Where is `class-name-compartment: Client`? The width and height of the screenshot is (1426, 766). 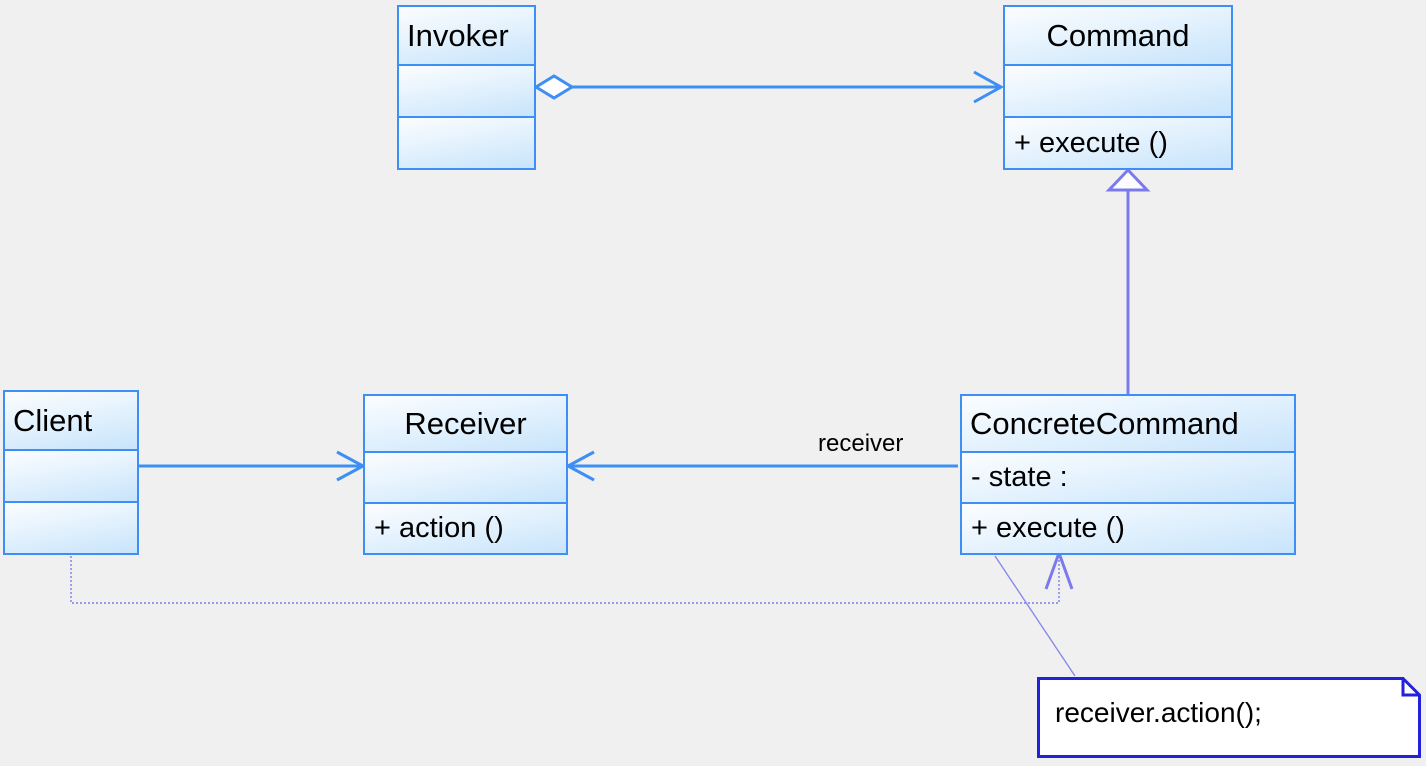
class-name-compartment: Client is located at coordinates (71, 420).